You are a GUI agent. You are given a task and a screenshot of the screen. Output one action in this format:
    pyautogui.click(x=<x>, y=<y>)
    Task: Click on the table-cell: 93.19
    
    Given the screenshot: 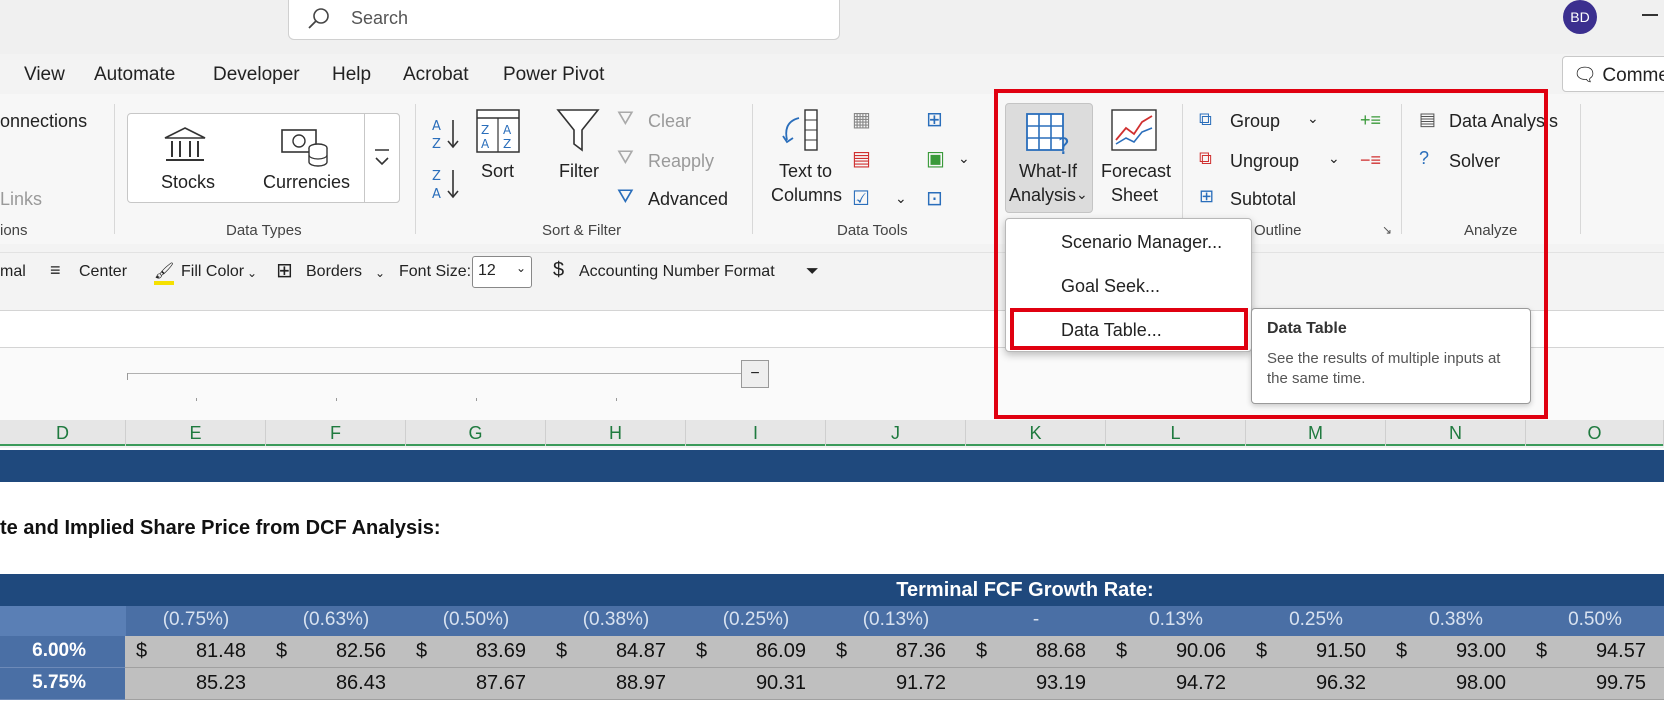 What is the action you would take?
    pyautogui.click(x=1026, y=683)
    